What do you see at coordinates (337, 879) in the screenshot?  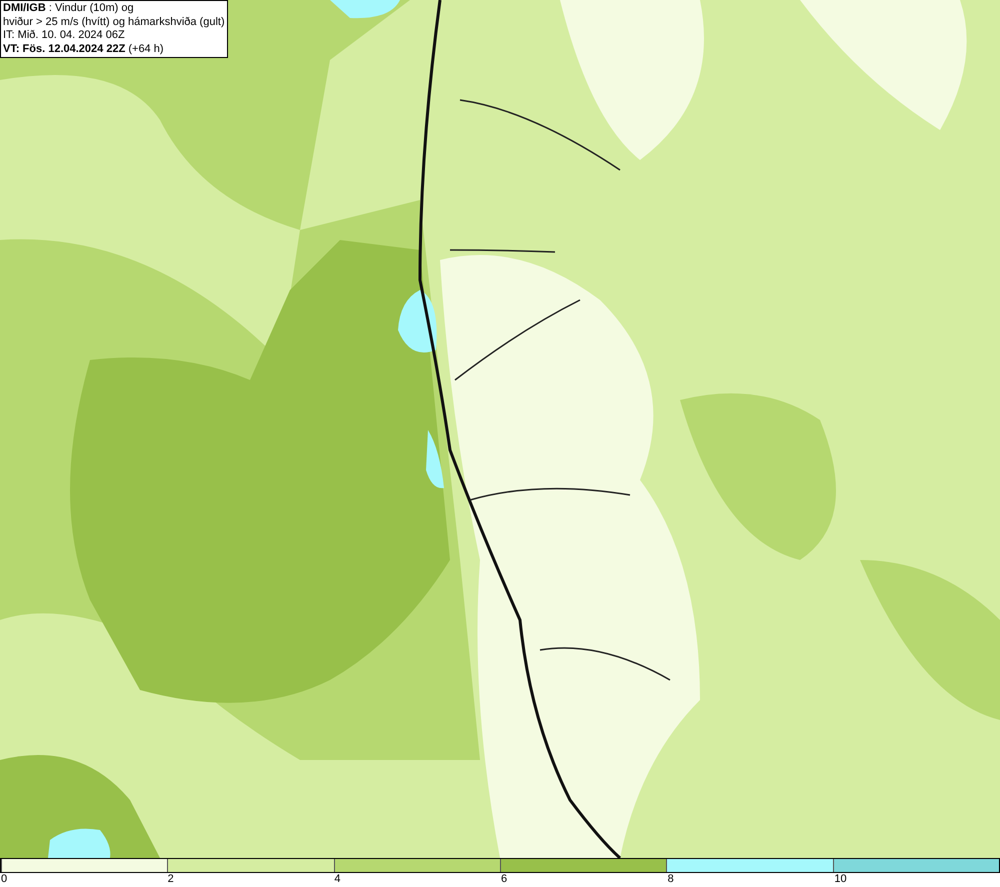 I see `legend-tick-label: 4` at bounding box center [337, 879].